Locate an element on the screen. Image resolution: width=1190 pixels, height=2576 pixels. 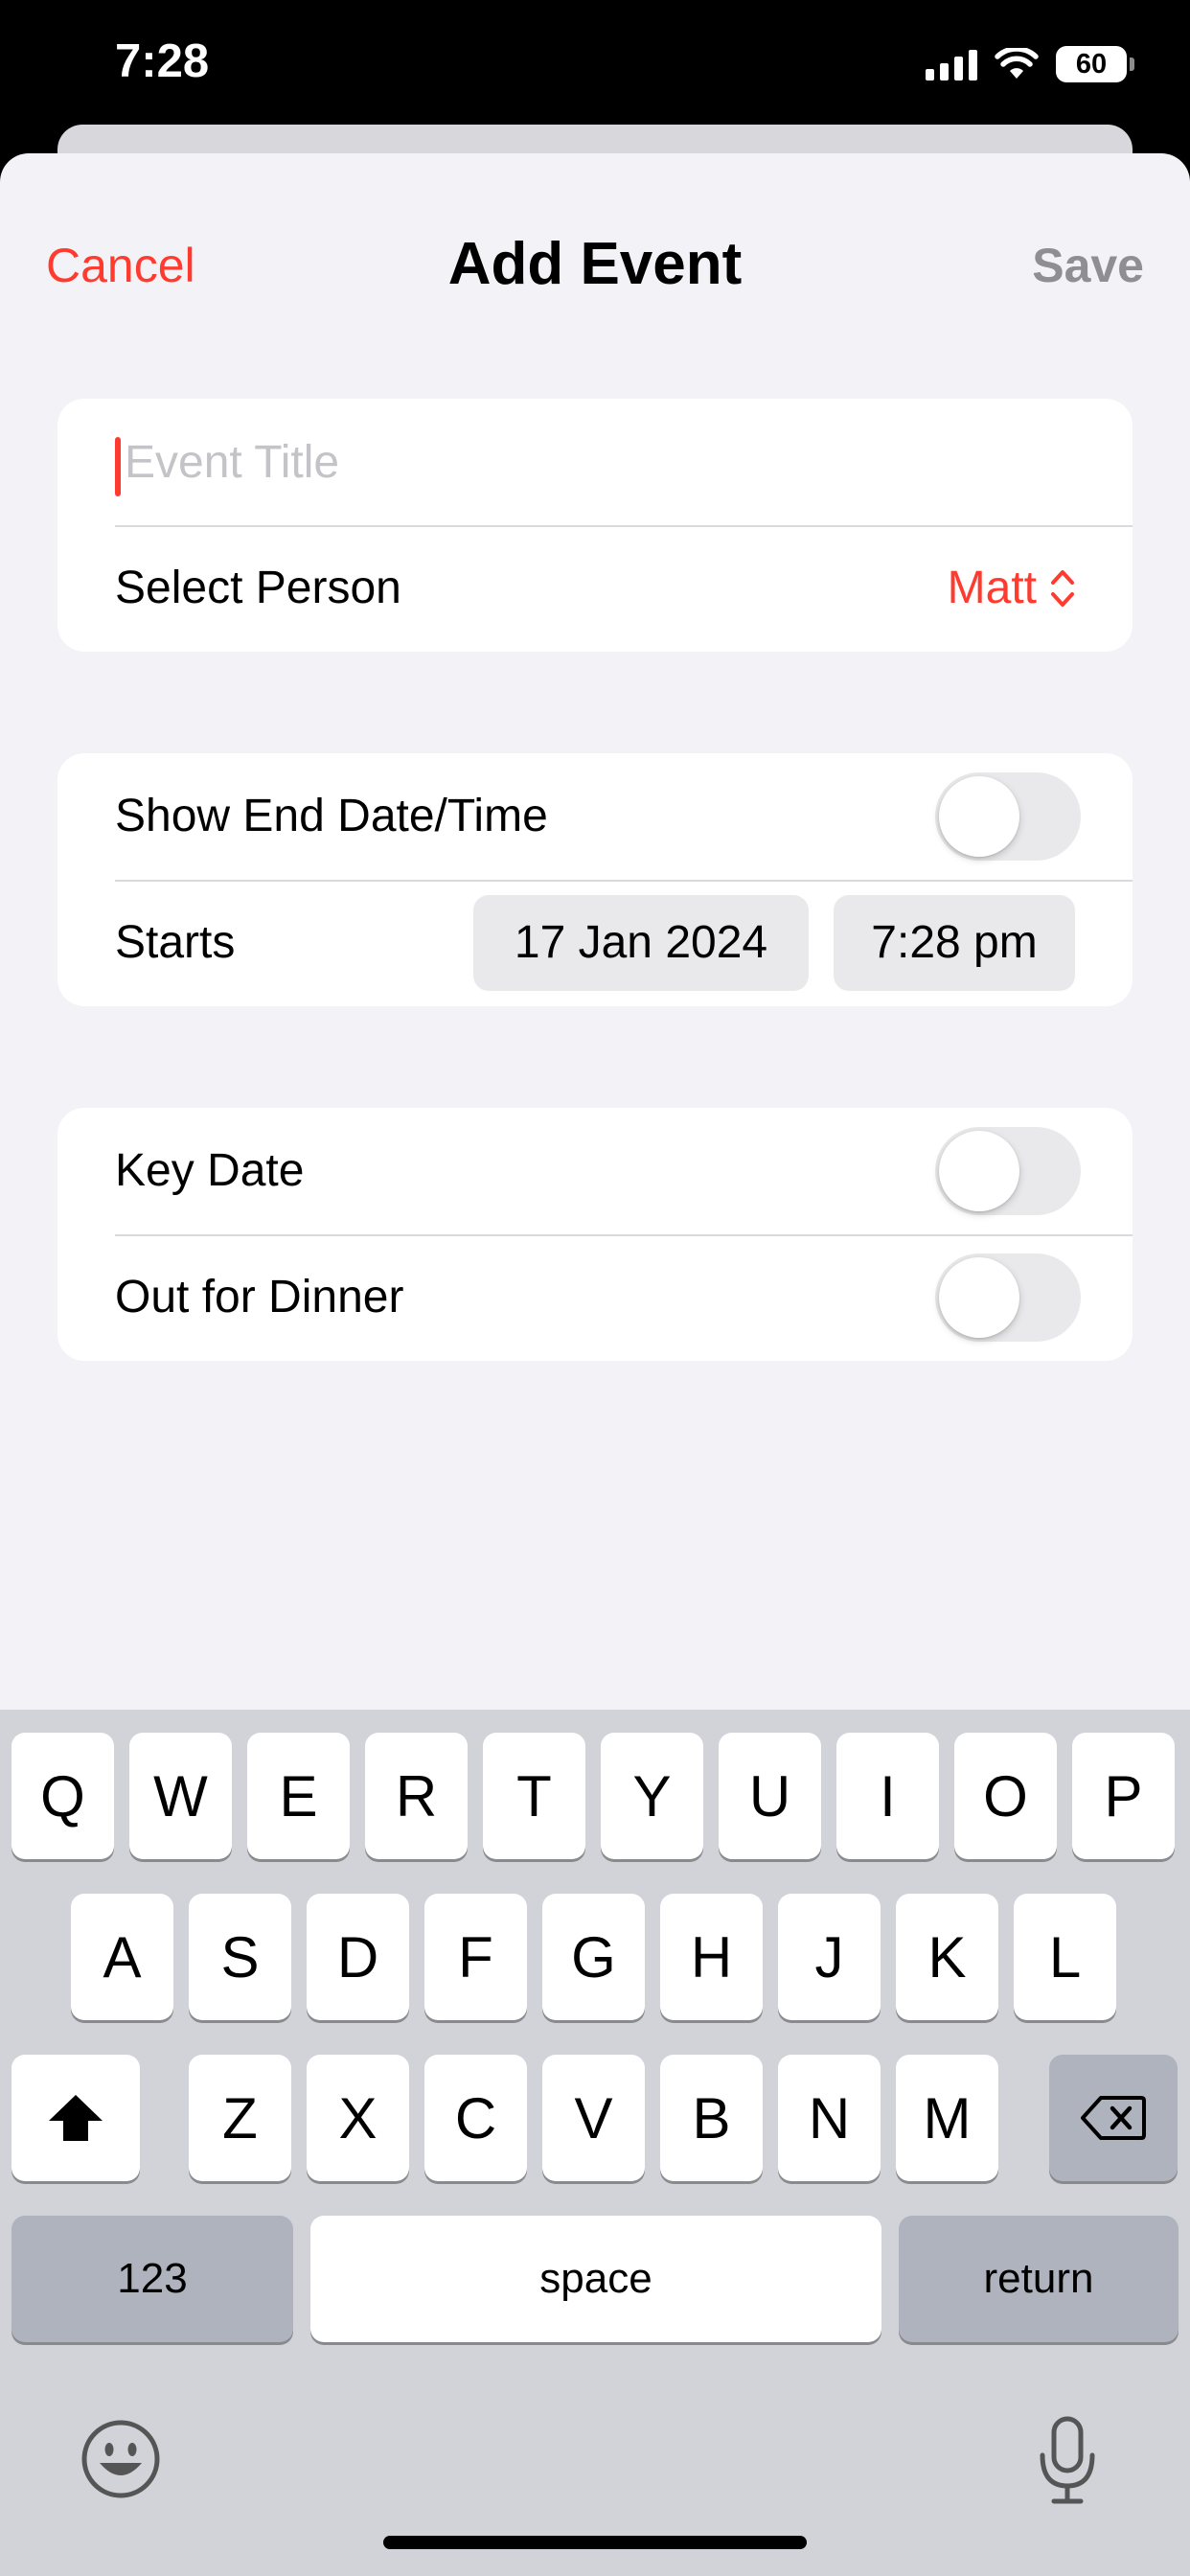
key-t: T is located at coordinates (534, 1796).